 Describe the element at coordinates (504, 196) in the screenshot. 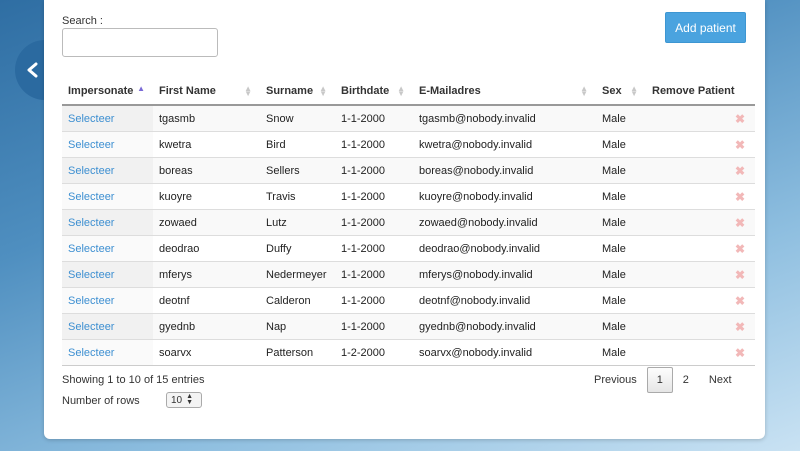

I see `email-cell: kuoyre@nobody.invalid` at that location.